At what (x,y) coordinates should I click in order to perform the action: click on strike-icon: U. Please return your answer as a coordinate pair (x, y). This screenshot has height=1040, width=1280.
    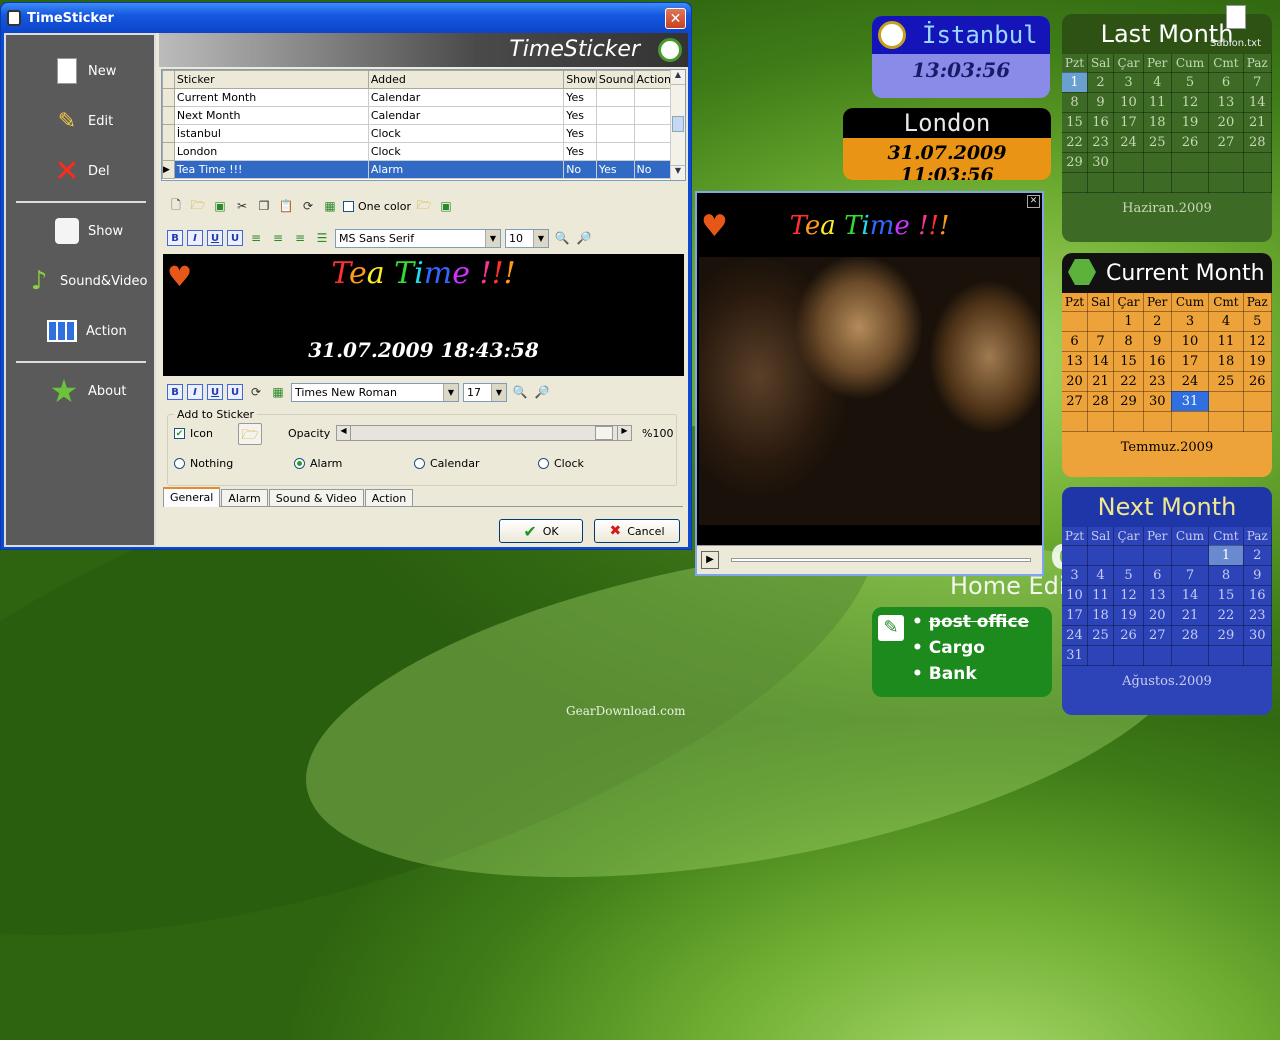
    Looking at the image, I should click on (235, 392).